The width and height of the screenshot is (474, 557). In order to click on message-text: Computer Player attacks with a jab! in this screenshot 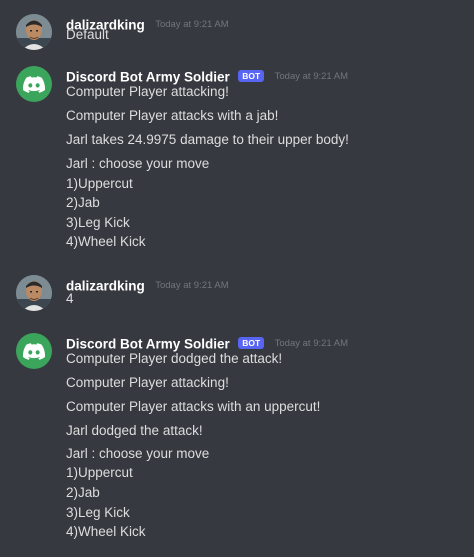, I will do `click(172, 115)`.